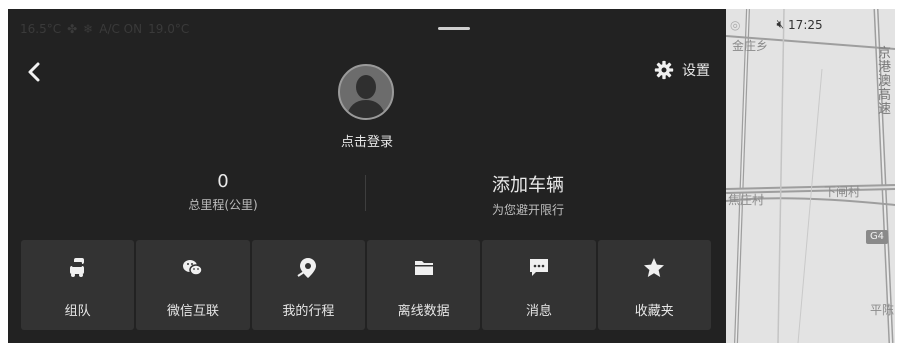 The height and width of the screenshot is (345, 903). I want to click on tile-my-trips: 我的行程, so click(308, 285).